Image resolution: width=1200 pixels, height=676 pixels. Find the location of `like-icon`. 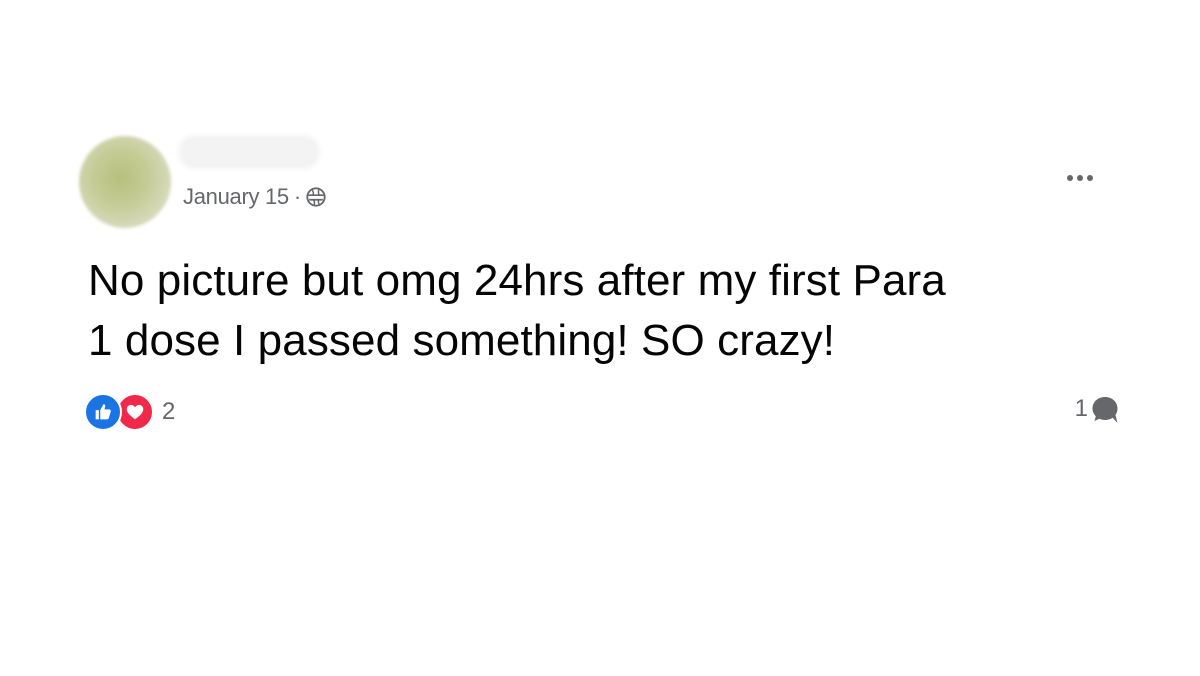

like-icon is located at coordinates (103, 412).